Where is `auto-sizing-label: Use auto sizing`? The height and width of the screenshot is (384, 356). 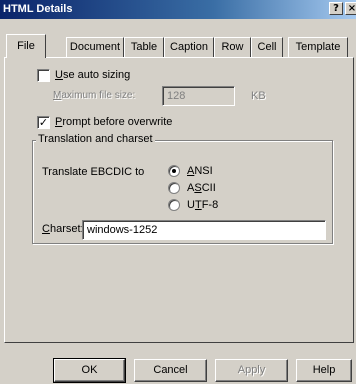
auto-sizing-label: Use auto sizing is located at coordinates (92, 75).